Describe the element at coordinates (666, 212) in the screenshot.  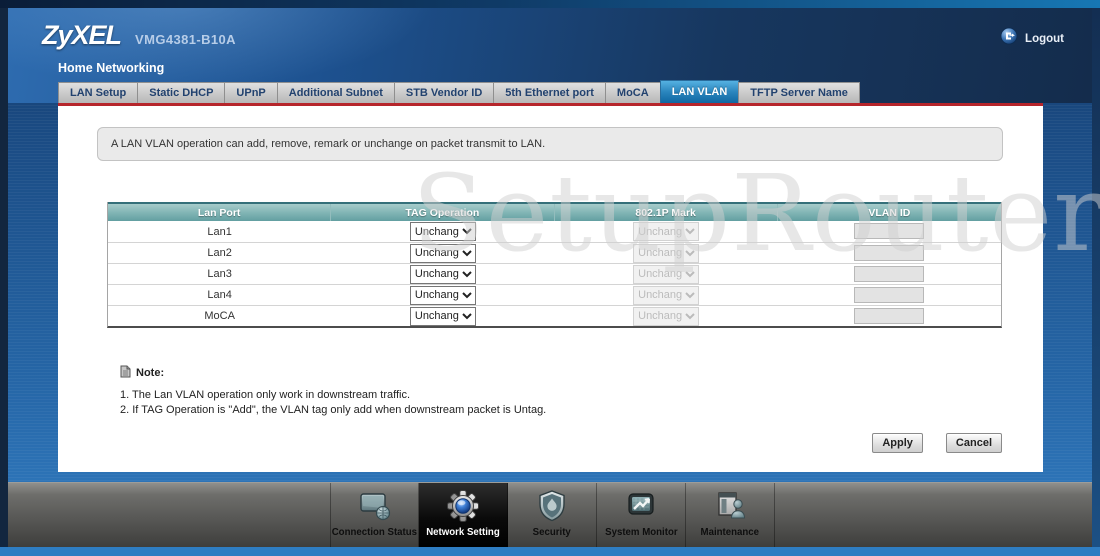
I see `col-header-8021p-mark: 802.1P Mark` at that location.